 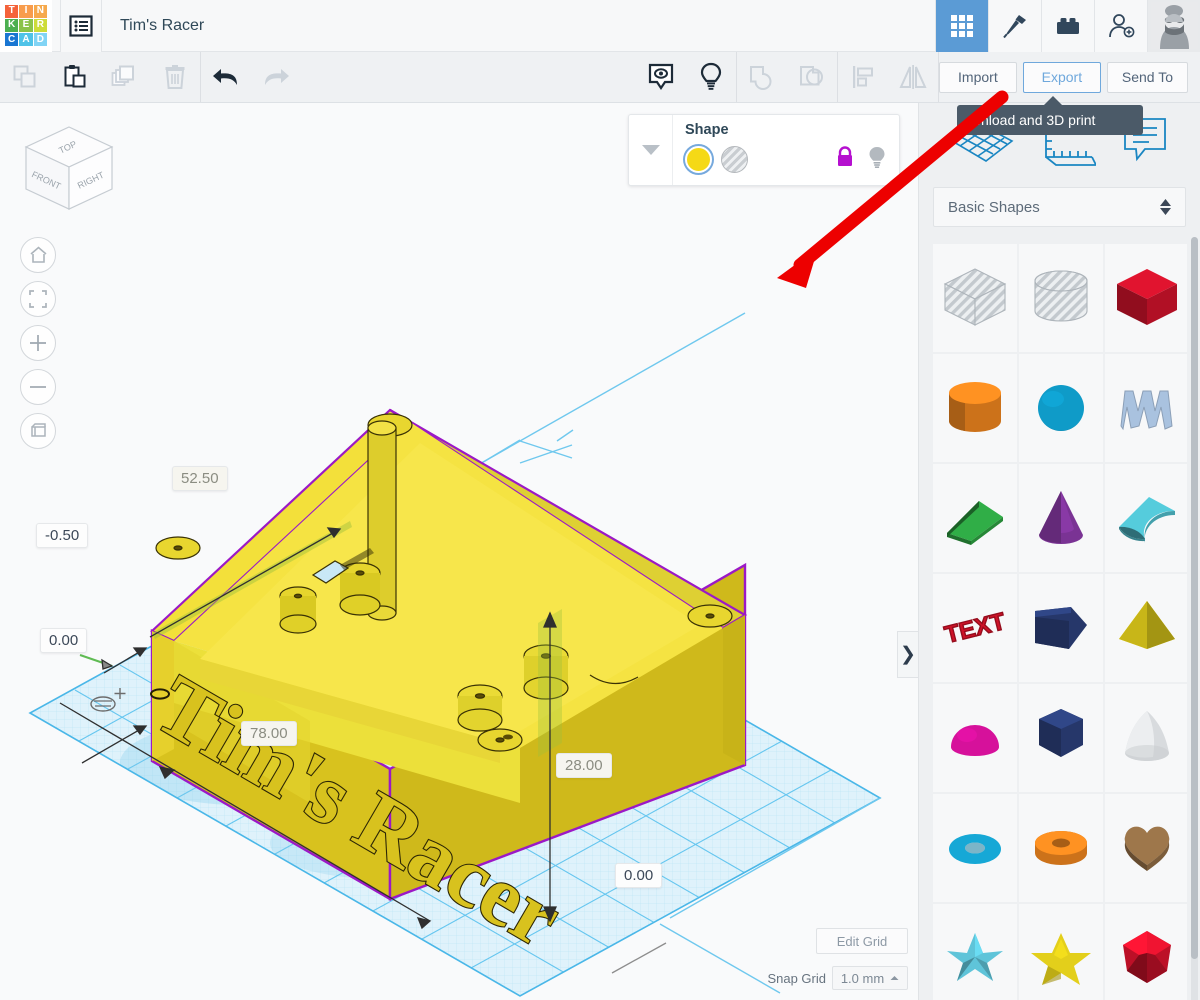 What do you see at coordinates (200, 478) in the screenshot?
I see `dimension-length: 52.50` at bounding box center [200, 478].